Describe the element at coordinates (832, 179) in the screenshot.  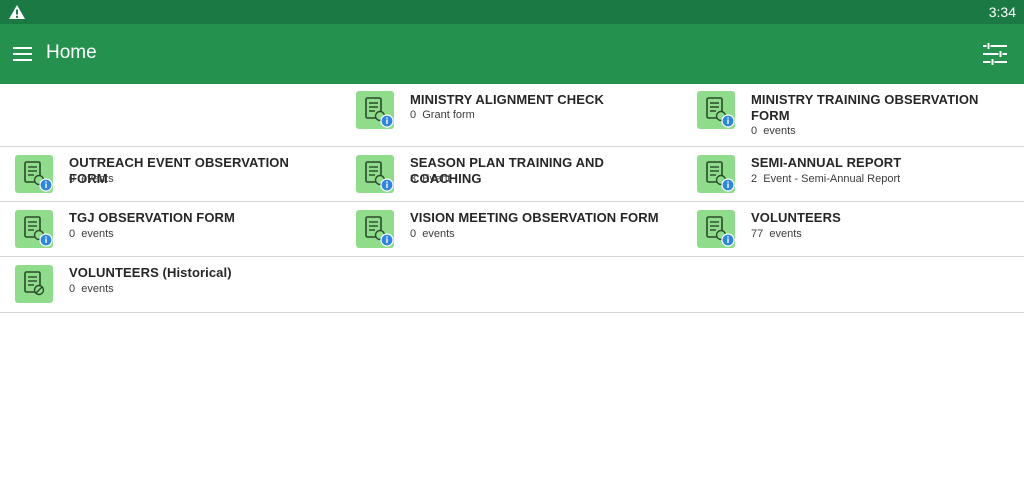
I see `form-unit: Event - Semi-Annual Report` at that location.